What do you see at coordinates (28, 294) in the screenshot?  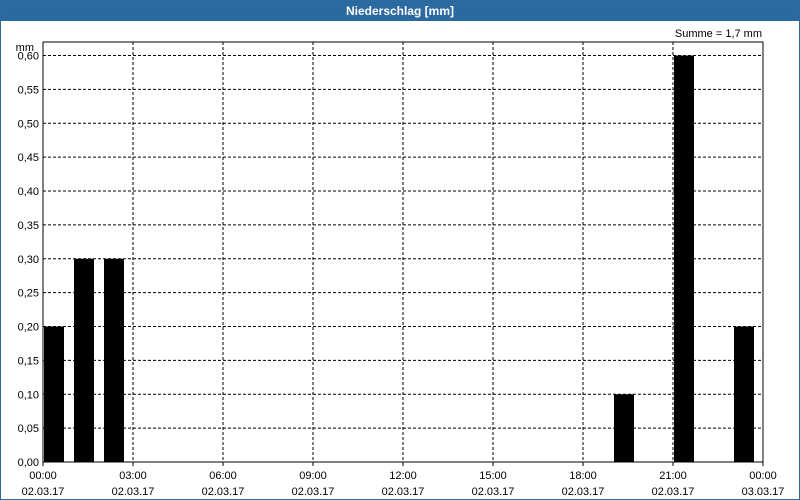 I see `y-tick-label: 0,25` at bounding box center [28, 294].